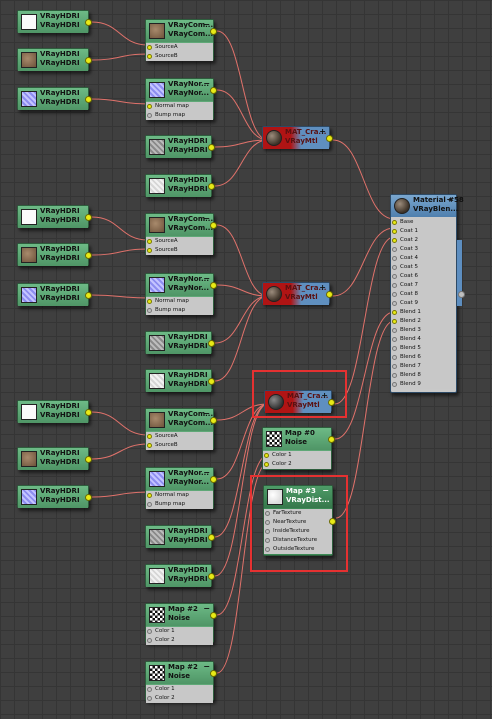  What do you see at coordinates (298, 448) in the screenshot?
I see `noise-map-node: Map #0 Noise Color 1 Color 2` at bounding box center [298, 448].